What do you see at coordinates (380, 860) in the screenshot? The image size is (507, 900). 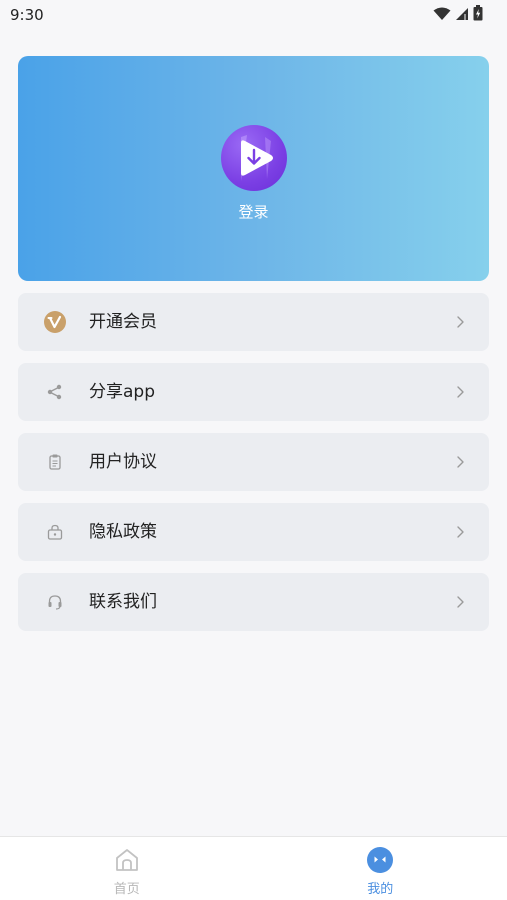 I see `mine-icon` at bounding box center [380, 860].